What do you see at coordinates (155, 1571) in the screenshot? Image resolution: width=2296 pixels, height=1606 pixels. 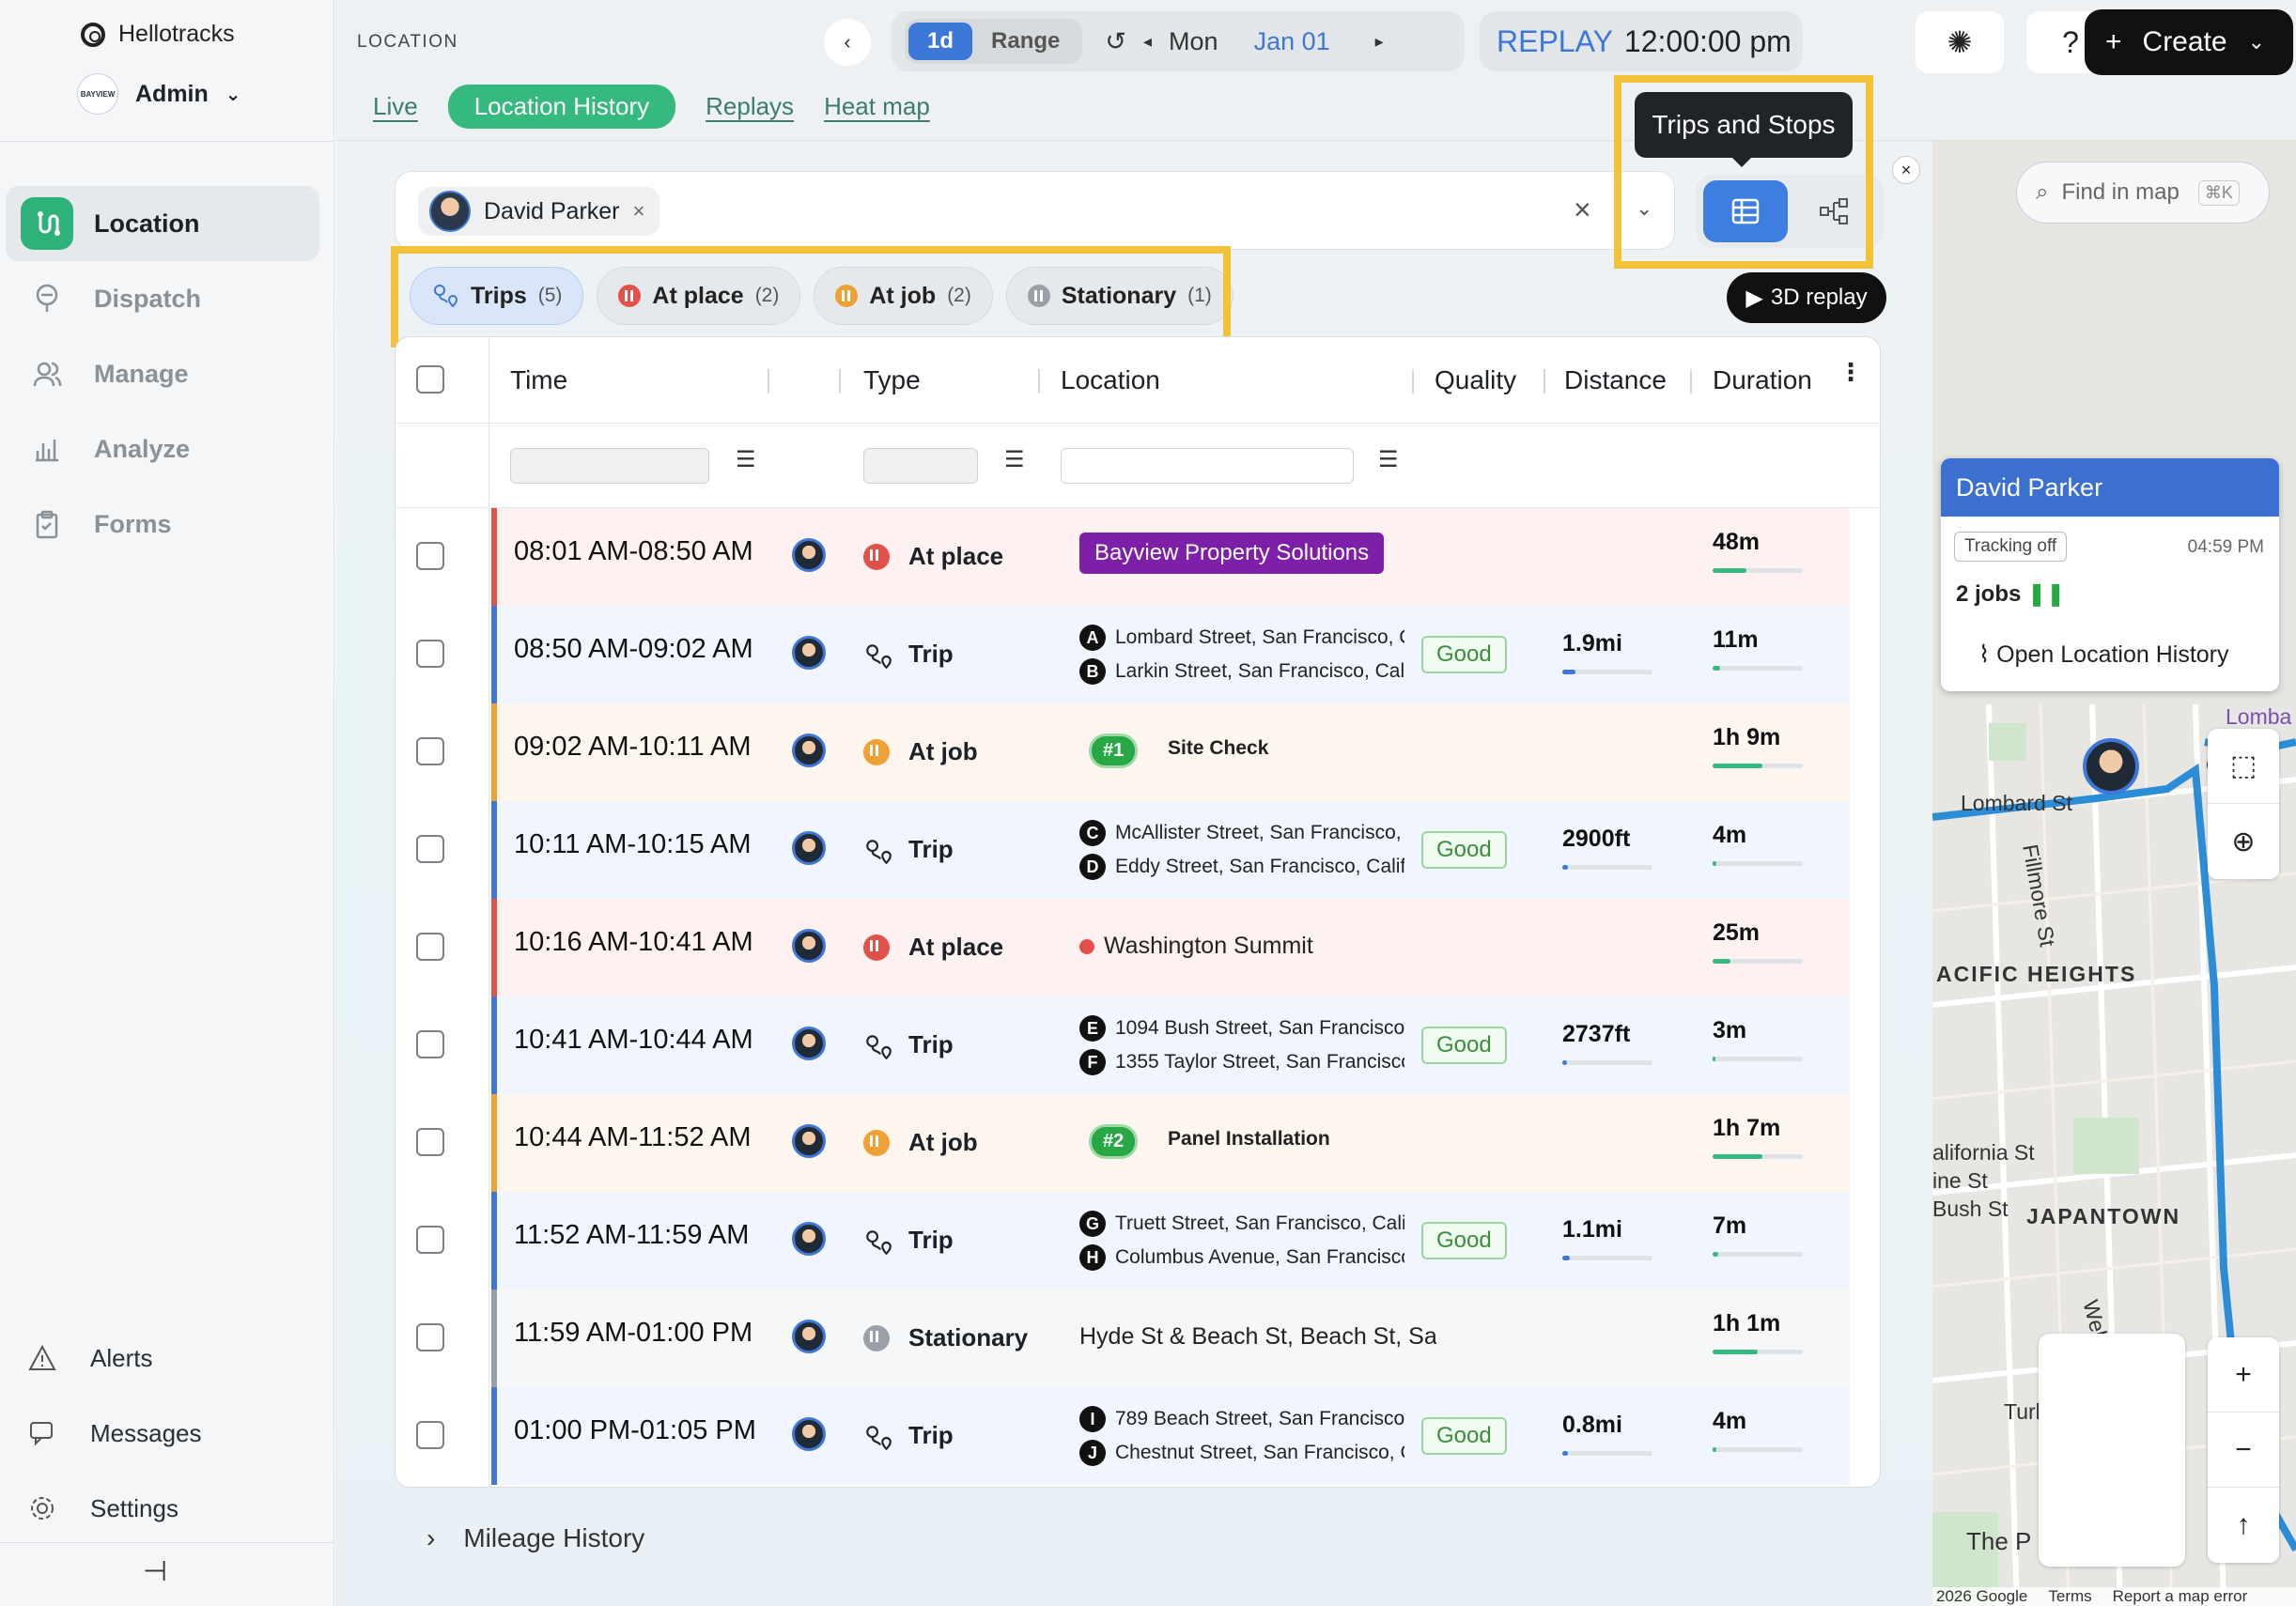 I see `pin-sidebar-icon: ⊣` at bounding box center [155, 1571].